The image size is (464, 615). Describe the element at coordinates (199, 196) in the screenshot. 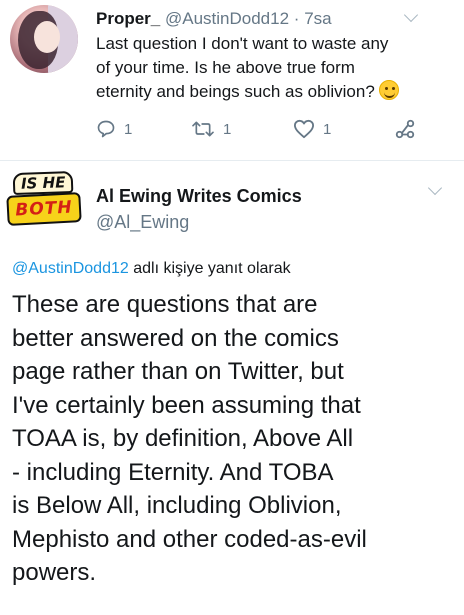

I see `display-name: Al Ewing Writes Comics` at that location.